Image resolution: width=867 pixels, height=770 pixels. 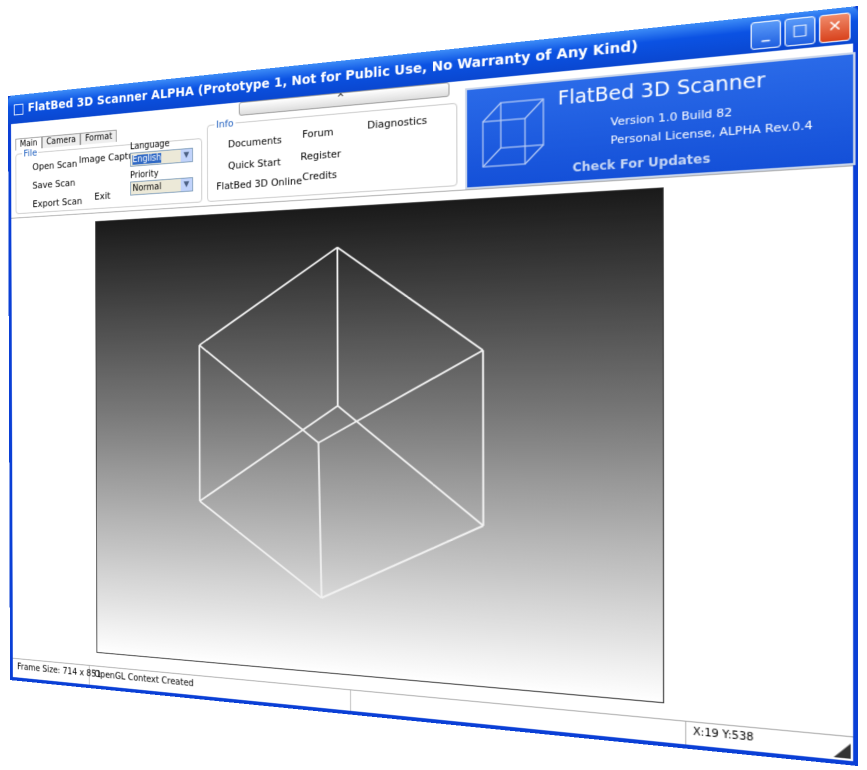 What do you see at coordinates (319, 176) in the screenshot?
I see `credits-link: Credits` at bounding box center [319, 176].